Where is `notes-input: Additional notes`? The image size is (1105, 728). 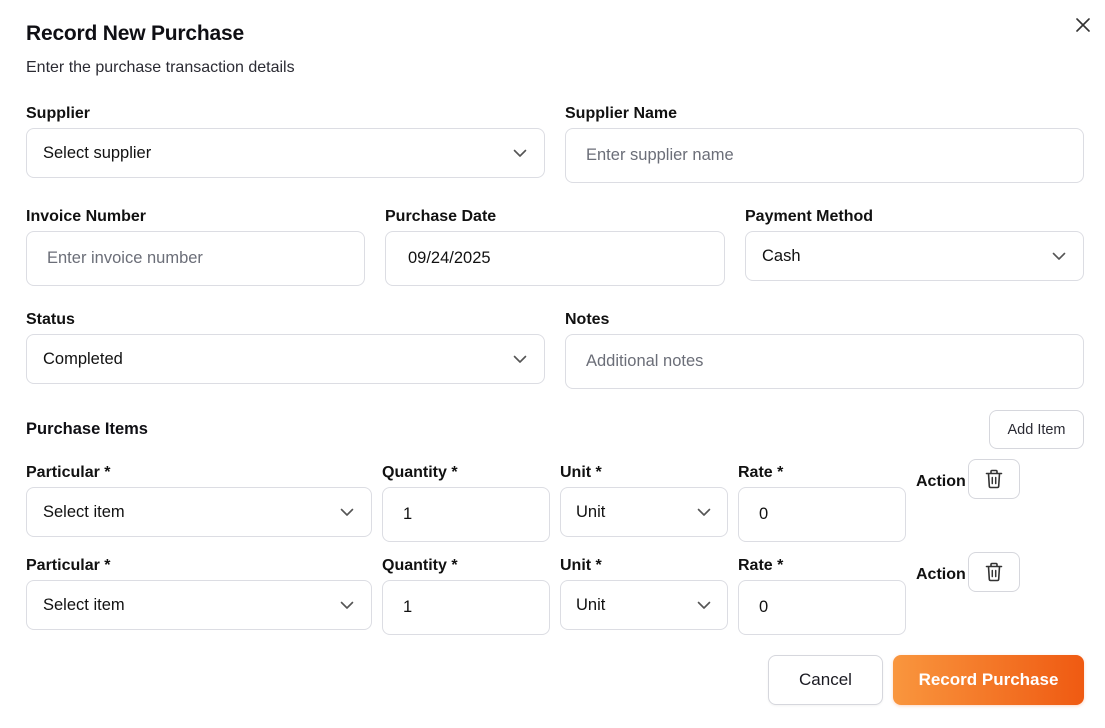 notes-input: Additional notes is located at coordinates (824, 361).